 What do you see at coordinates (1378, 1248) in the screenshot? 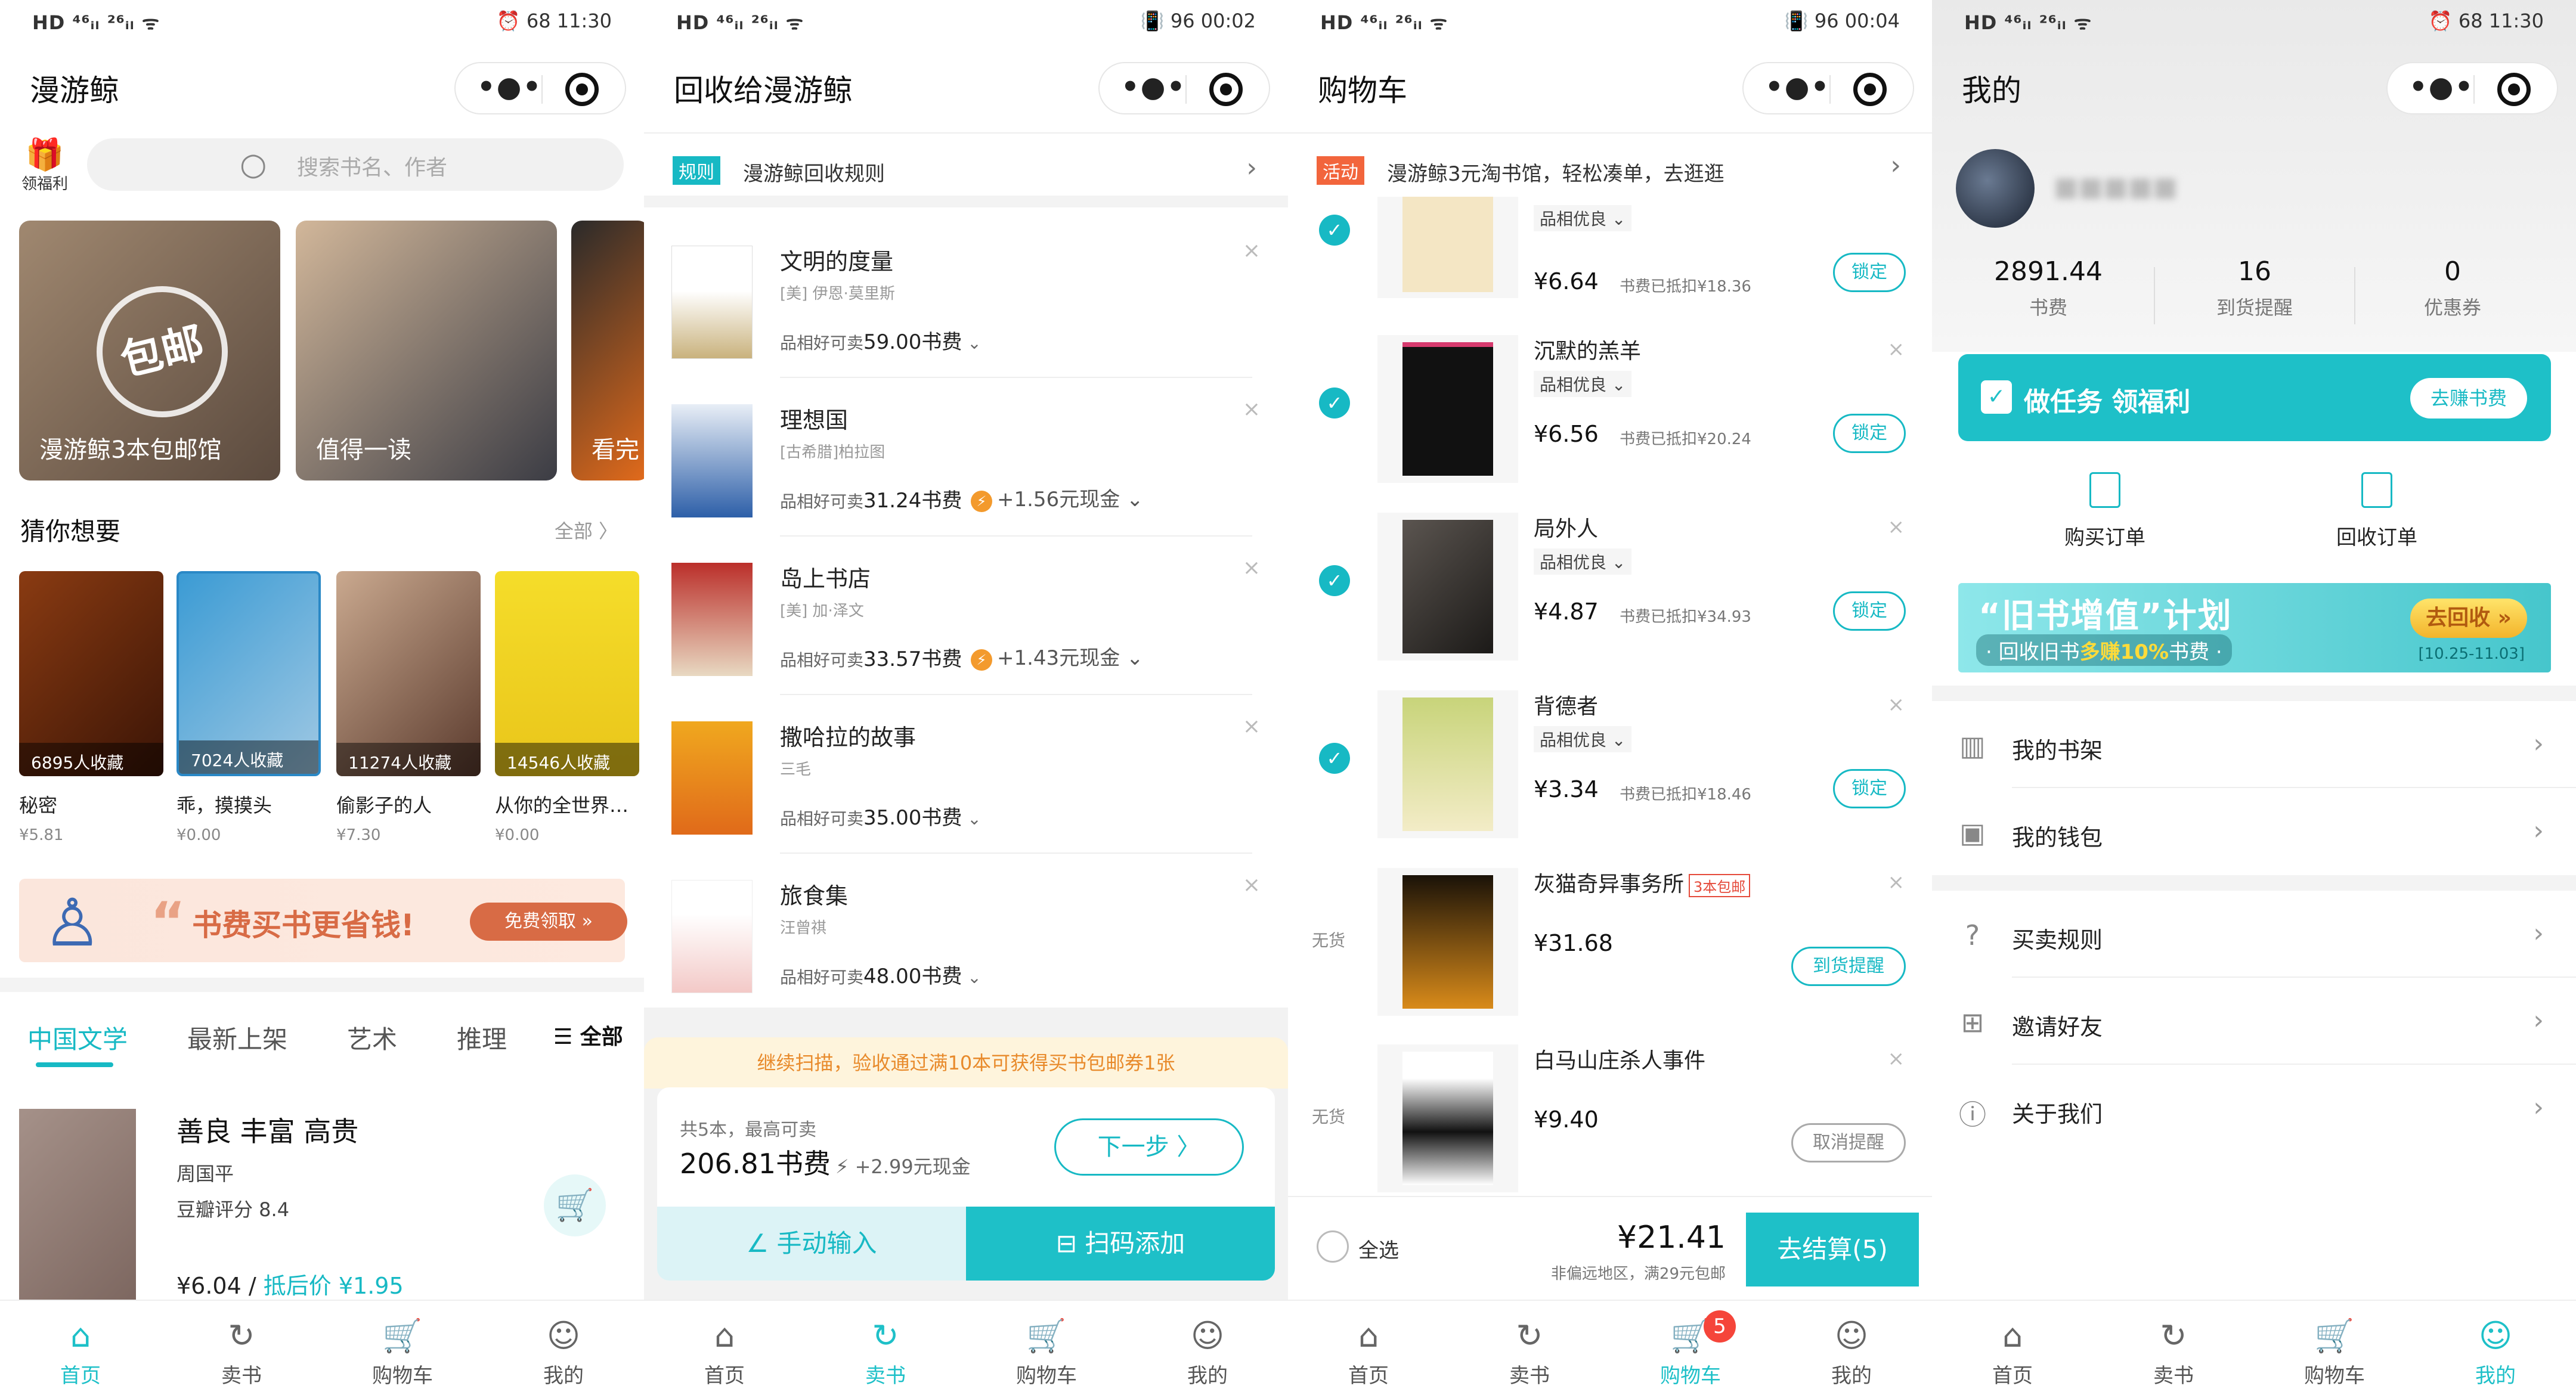
I see `select-all-label: 全选` at bounding box center [1378, 1248].